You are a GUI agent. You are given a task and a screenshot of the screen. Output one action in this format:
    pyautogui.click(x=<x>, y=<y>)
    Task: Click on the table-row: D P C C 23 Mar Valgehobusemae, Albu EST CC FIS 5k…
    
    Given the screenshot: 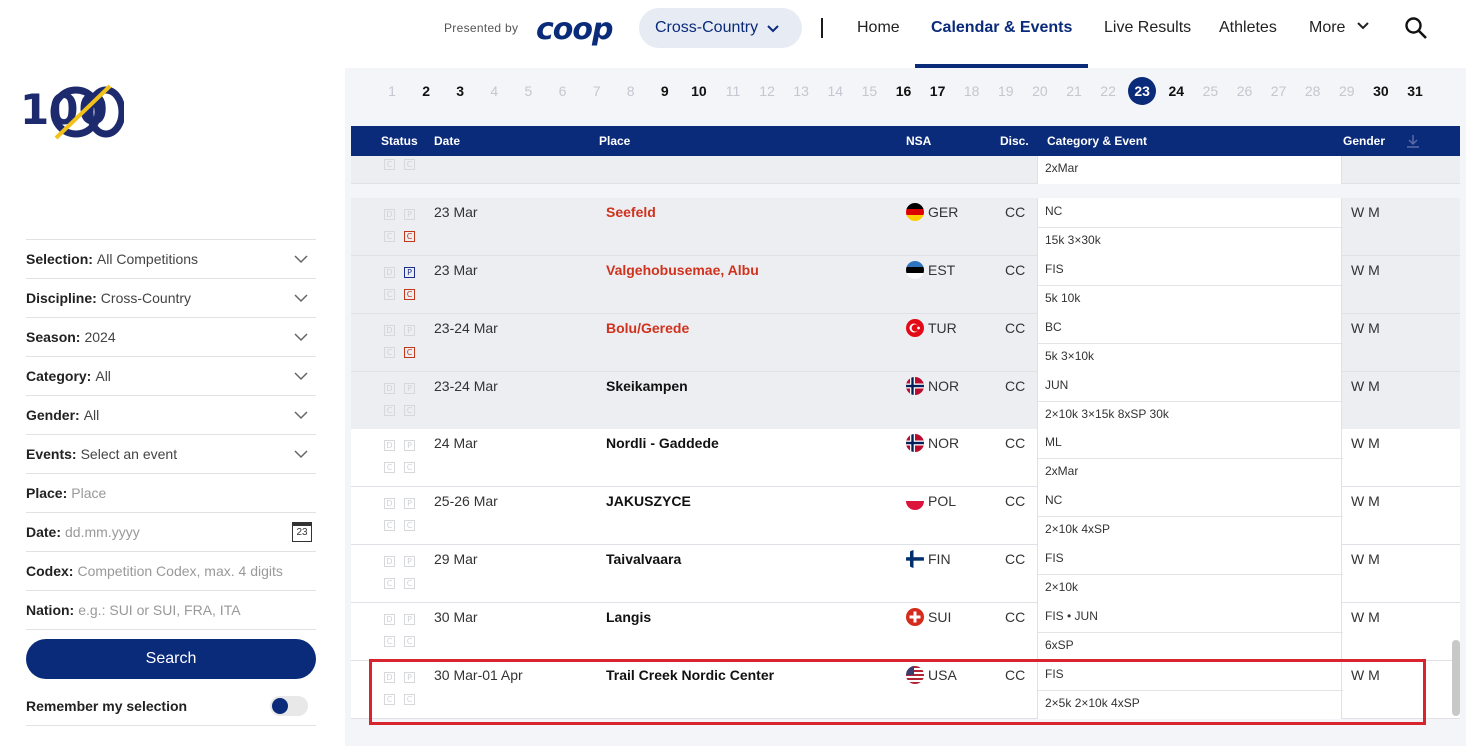 What is the action you would take?
    pyautogui.click(x=905, y=285)
    